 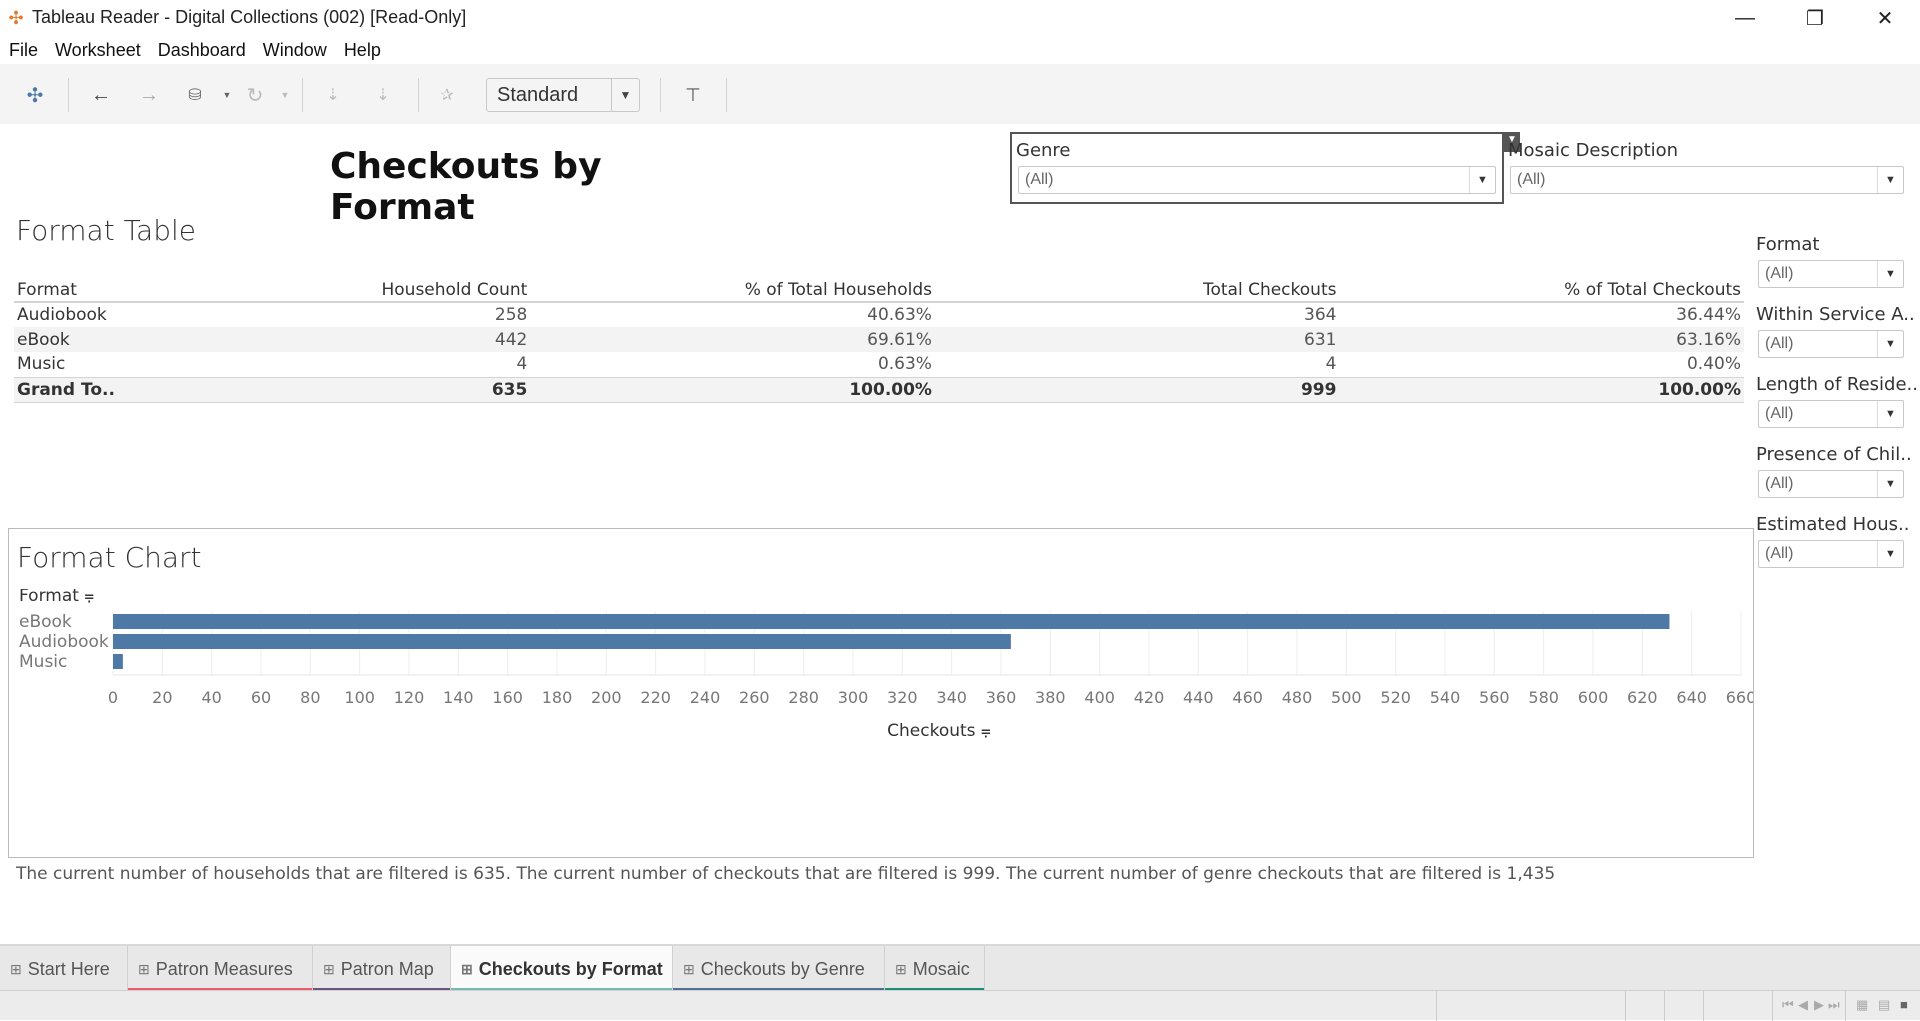 What do you see at coordinates (1885, 18) in the screenshot?
I see `close-button: ✕` at bounding box center [1885, 18].